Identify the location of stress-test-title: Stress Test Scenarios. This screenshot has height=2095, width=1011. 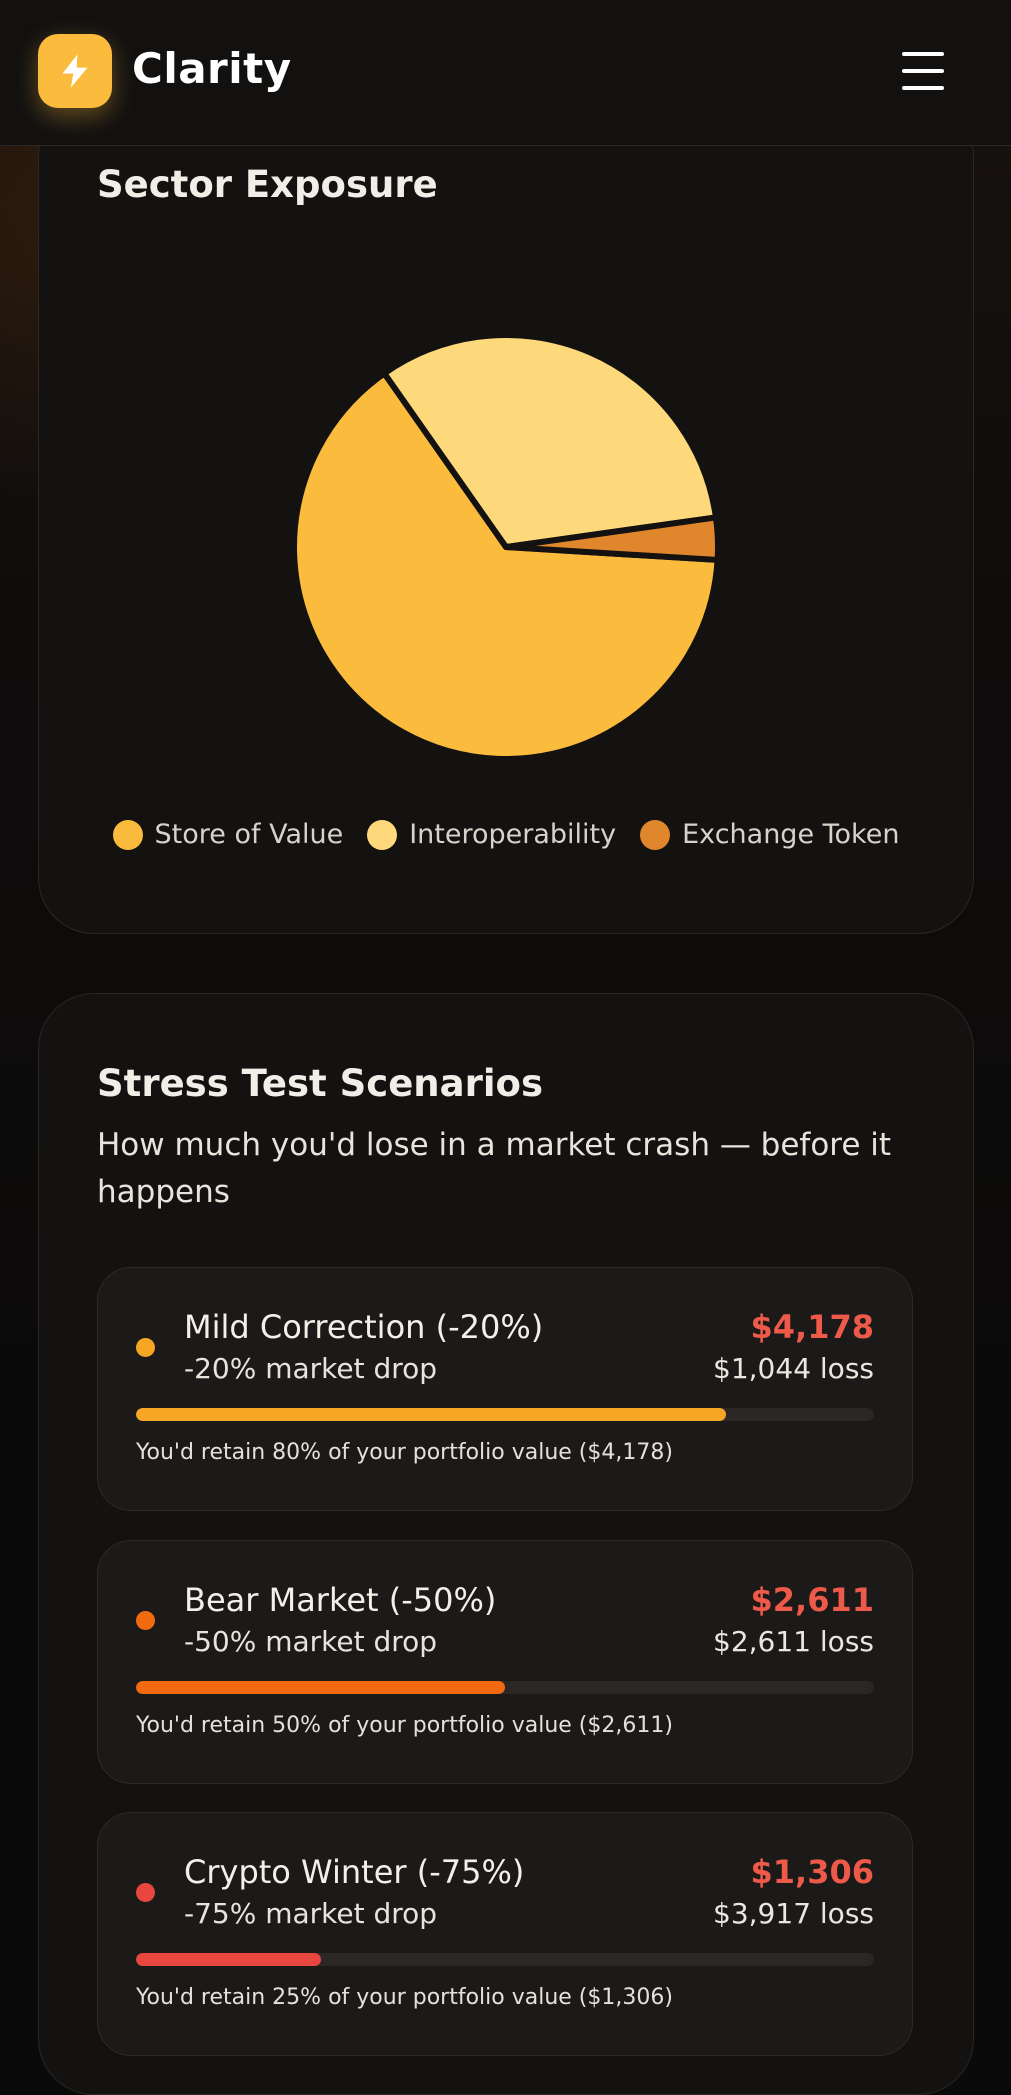
(320, 1083).